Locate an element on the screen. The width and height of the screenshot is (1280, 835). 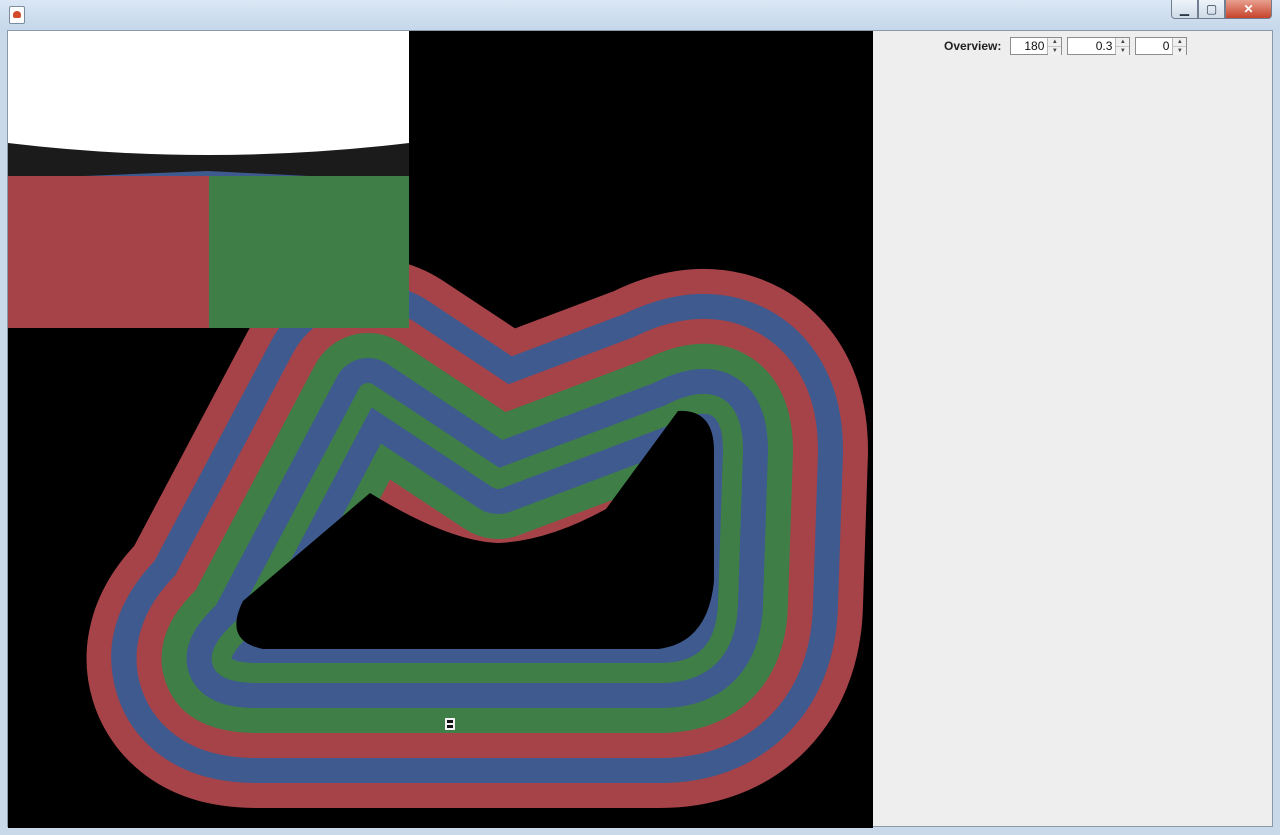
driver-camera-view is located at coordinates (208, 179).